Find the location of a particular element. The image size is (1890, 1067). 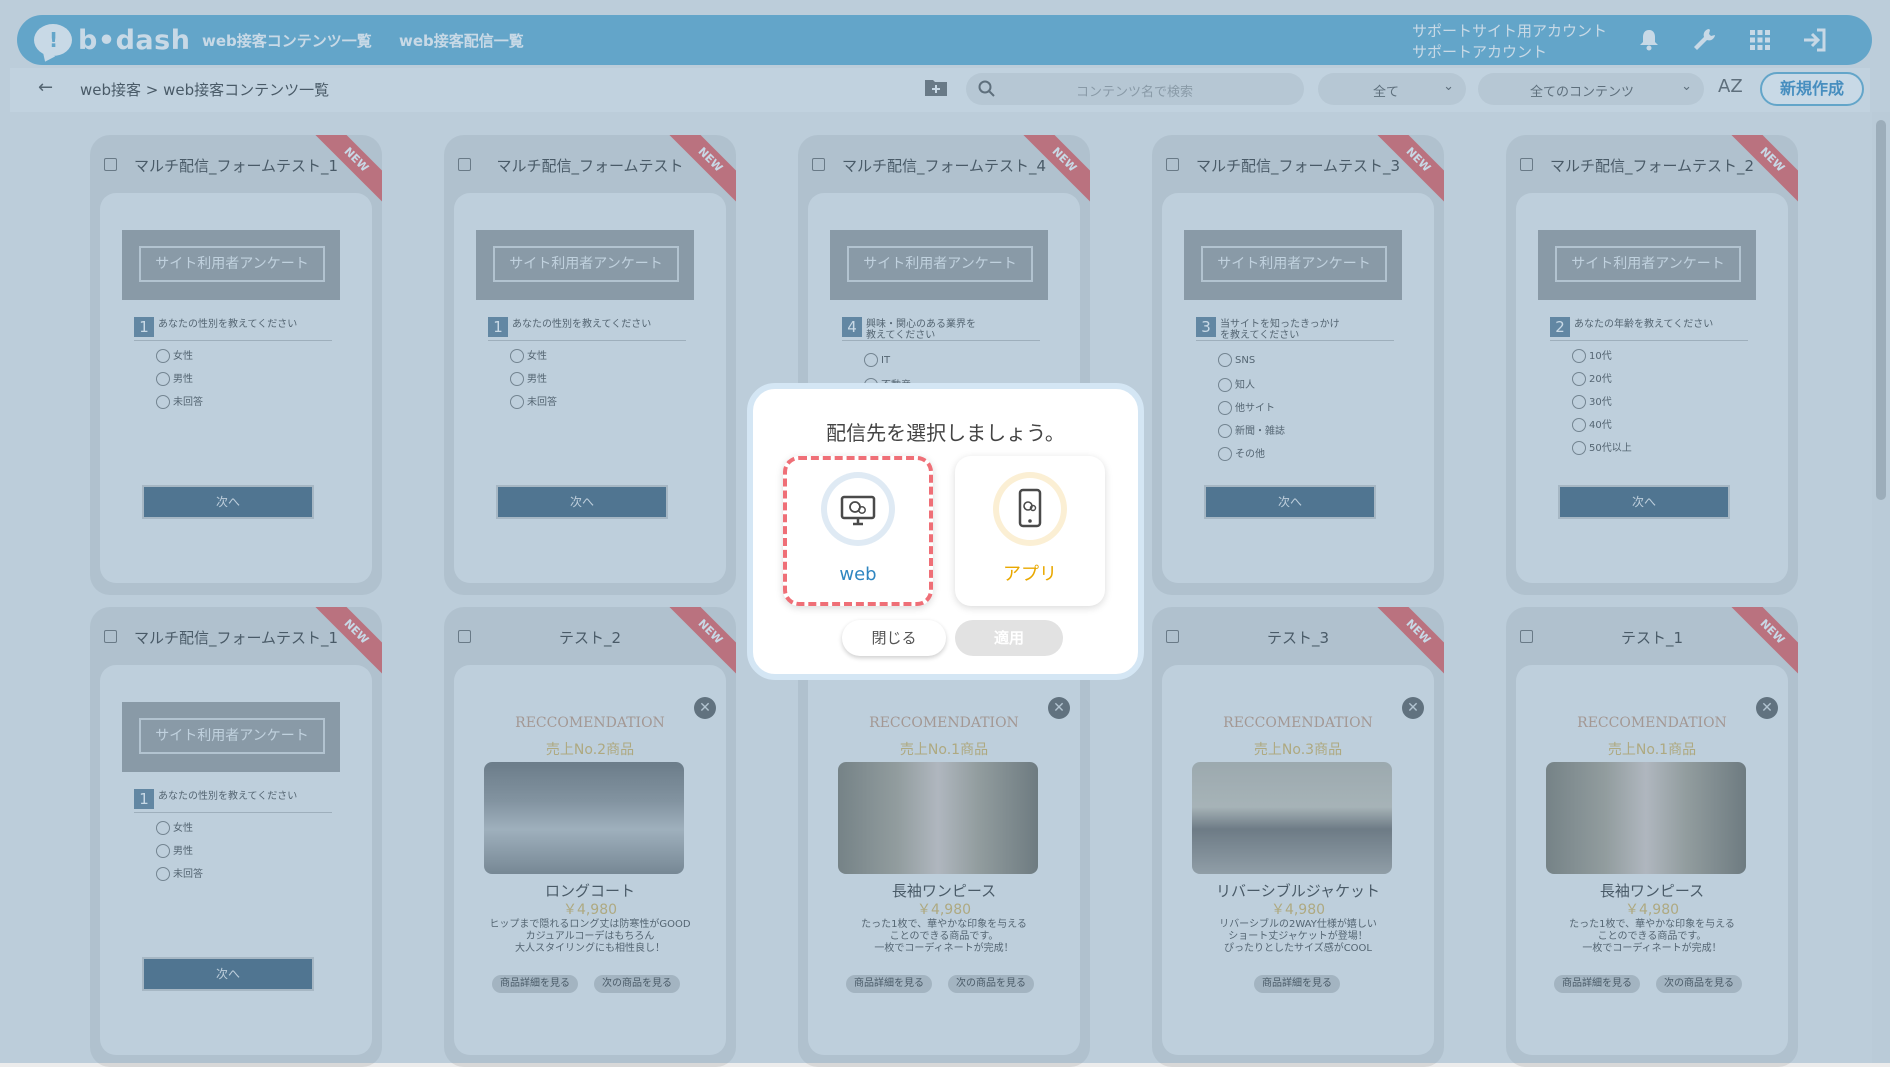

app-option-label: アプリ is located at coordinates (1030, 574).